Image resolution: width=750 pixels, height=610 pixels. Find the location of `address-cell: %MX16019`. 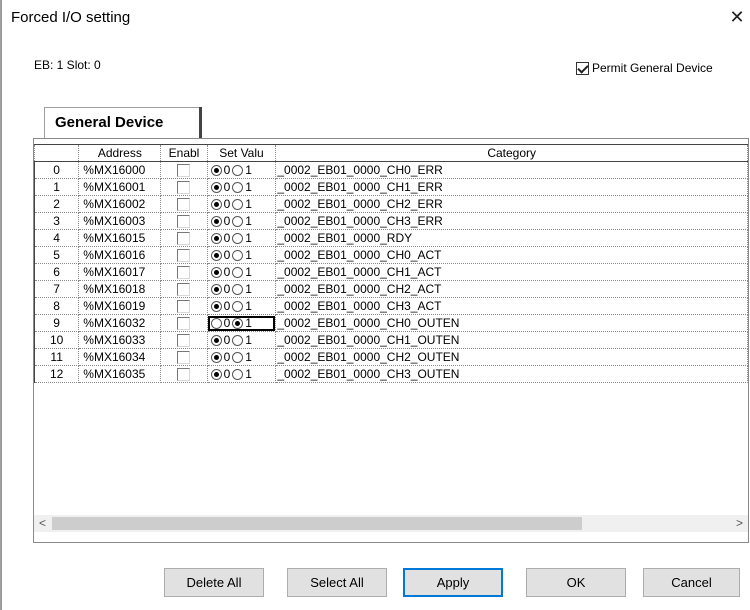

address-cell: %MX16019 is located at coordinates (120, 306).